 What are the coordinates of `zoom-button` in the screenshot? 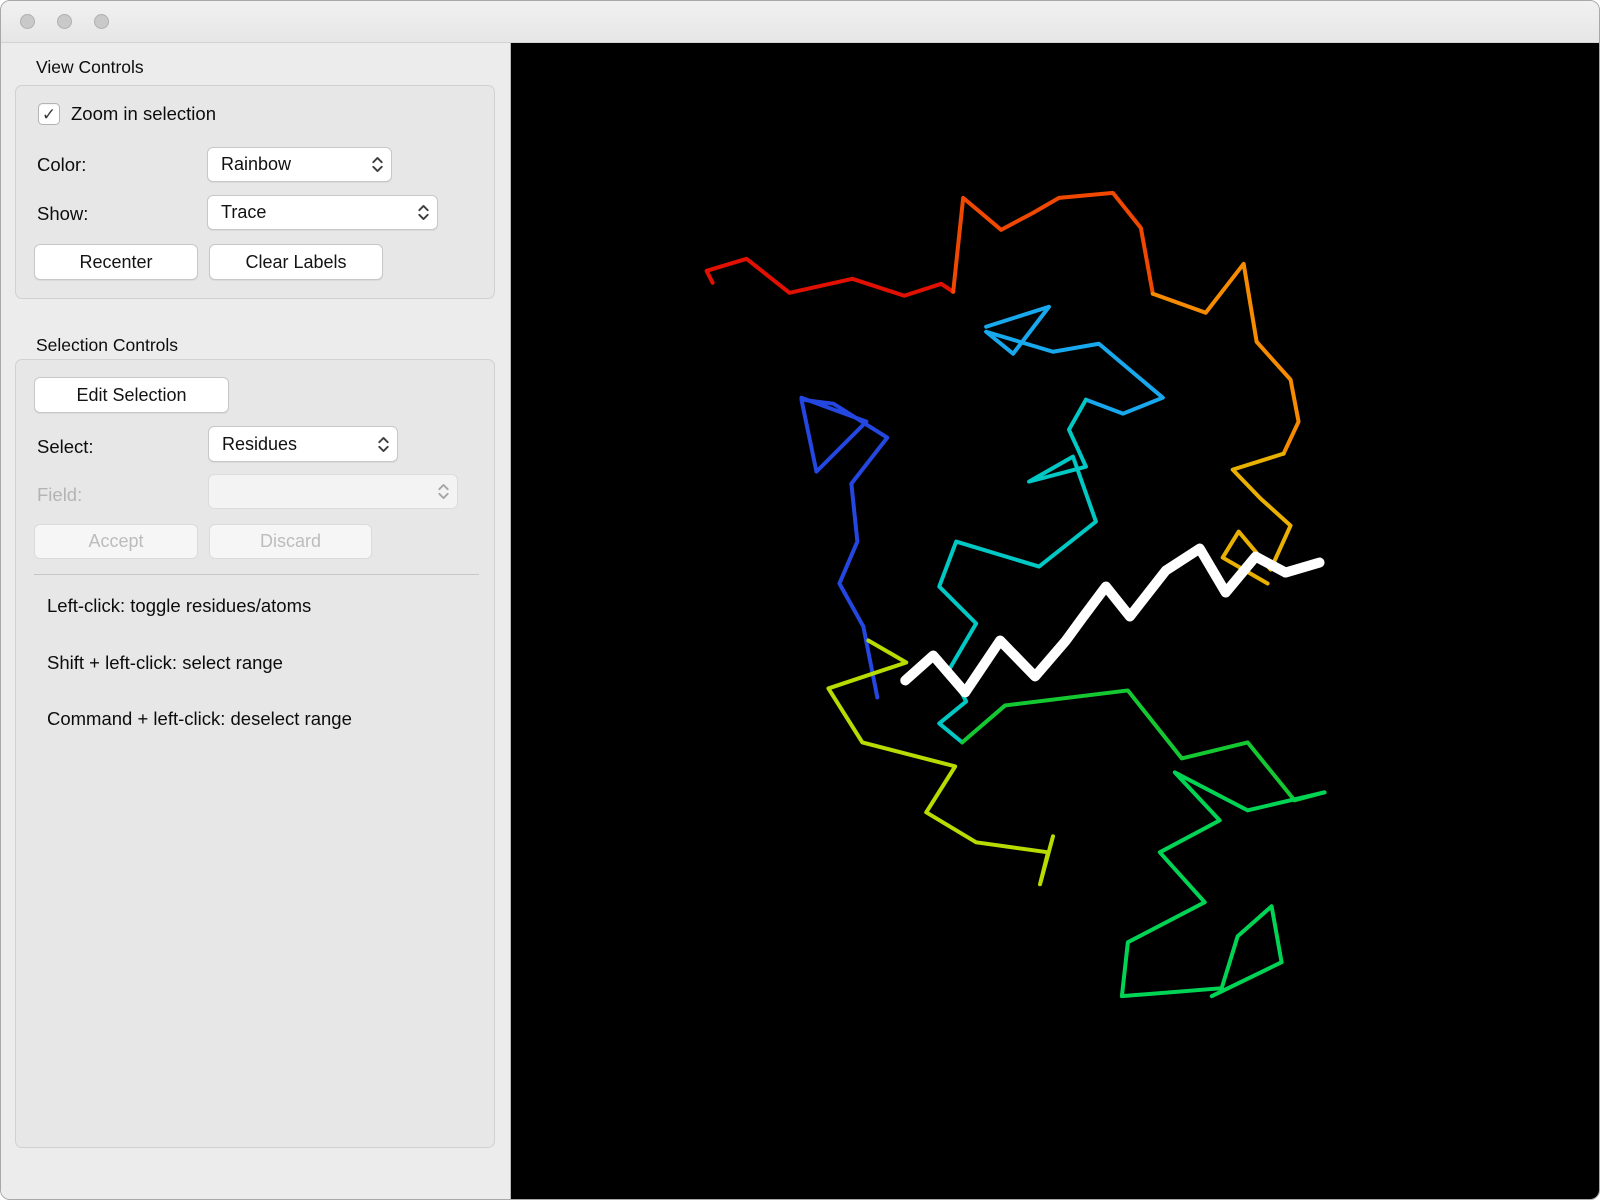 It's located at (101, 21).